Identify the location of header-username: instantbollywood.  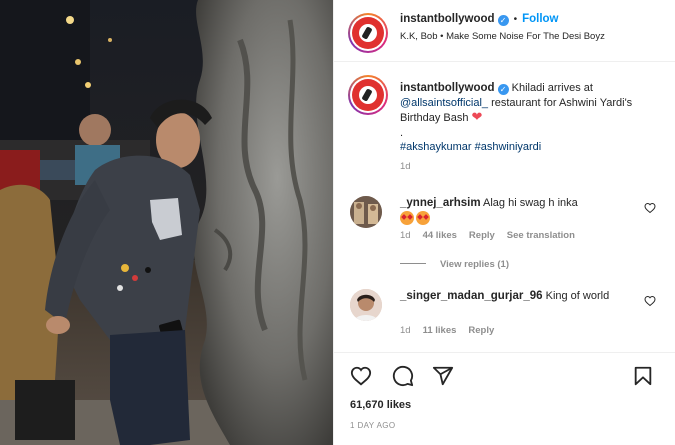
(447, 19).